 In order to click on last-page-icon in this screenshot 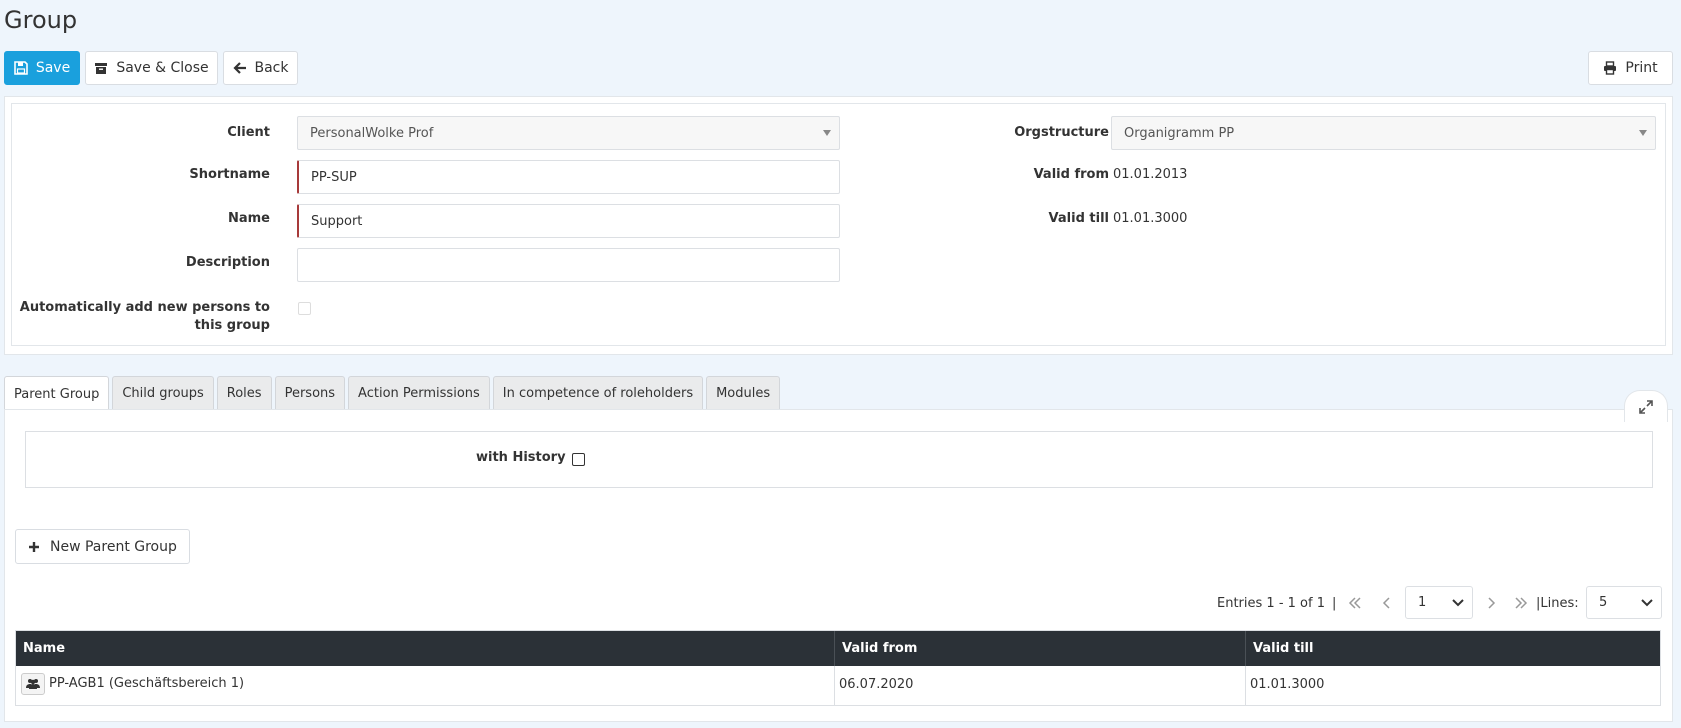, I will do `click(1521, 603)`.